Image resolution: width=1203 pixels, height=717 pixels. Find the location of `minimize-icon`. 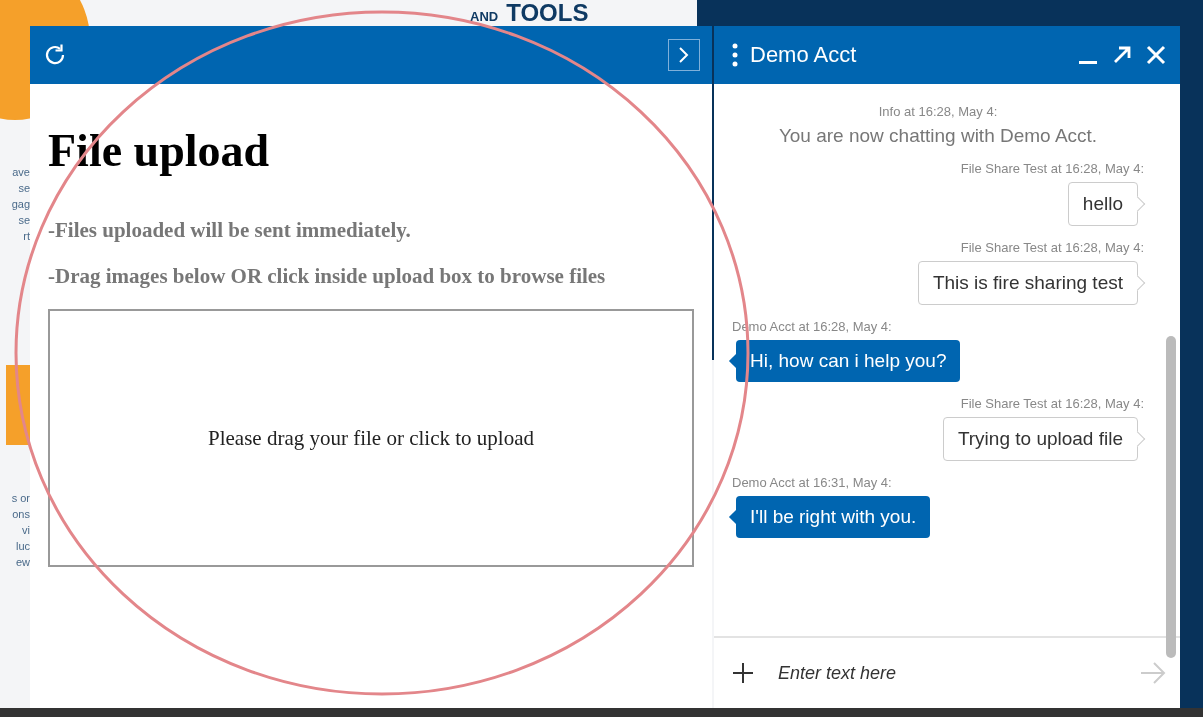

minimize-icon is located at coordinates (1088, 62).